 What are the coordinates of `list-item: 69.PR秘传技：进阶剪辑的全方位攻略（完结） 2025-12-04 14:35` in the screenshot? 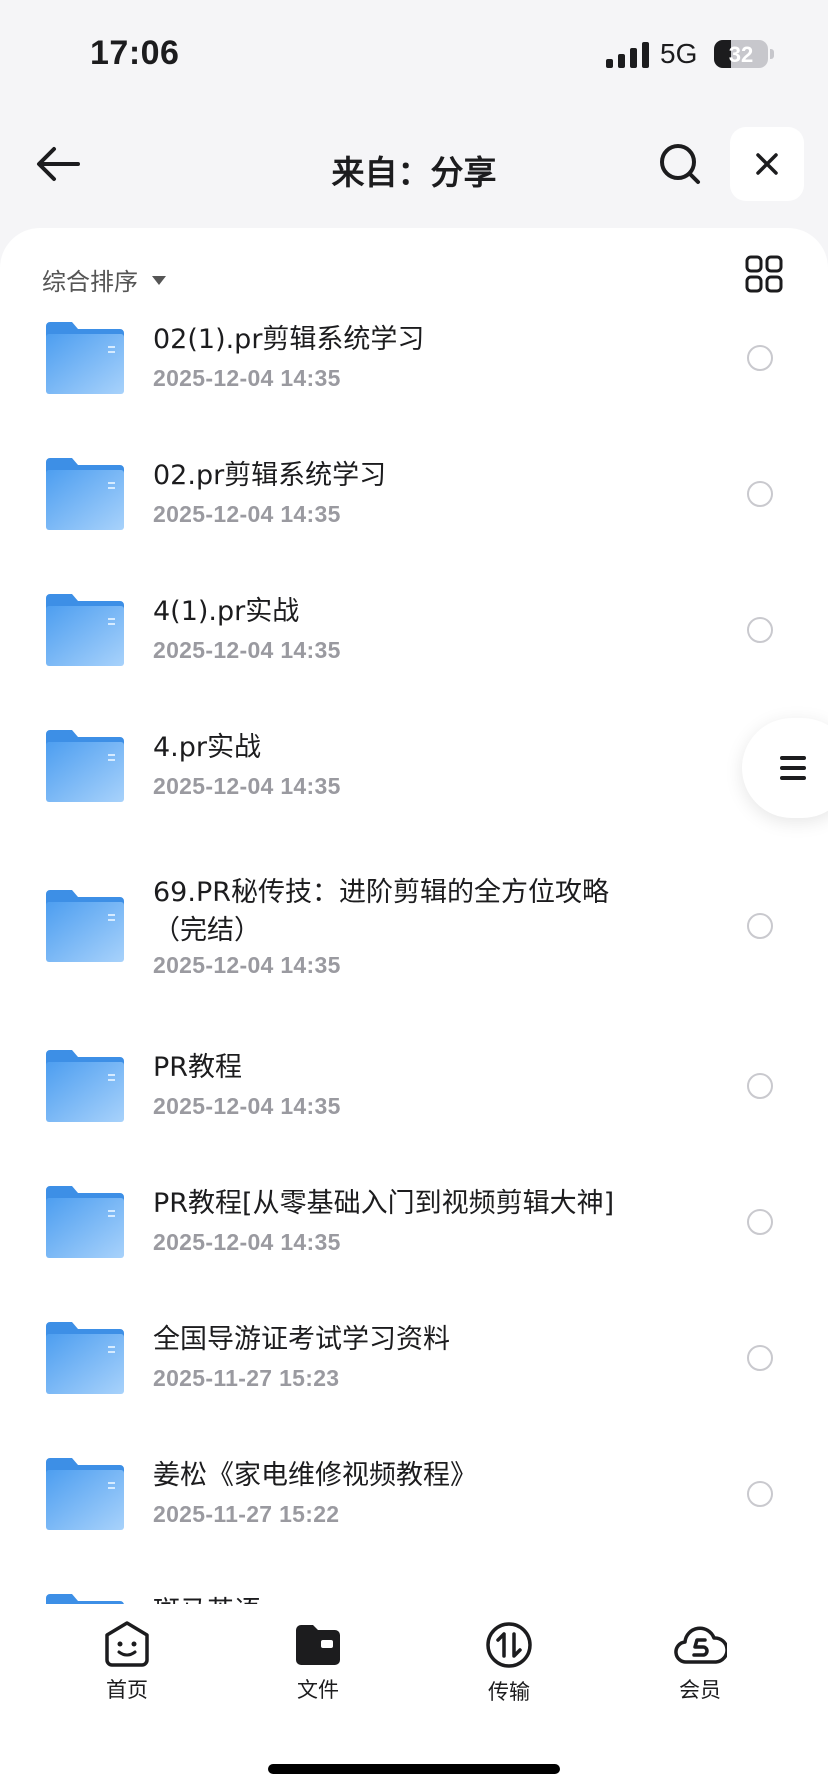 It's located at (414, 944).